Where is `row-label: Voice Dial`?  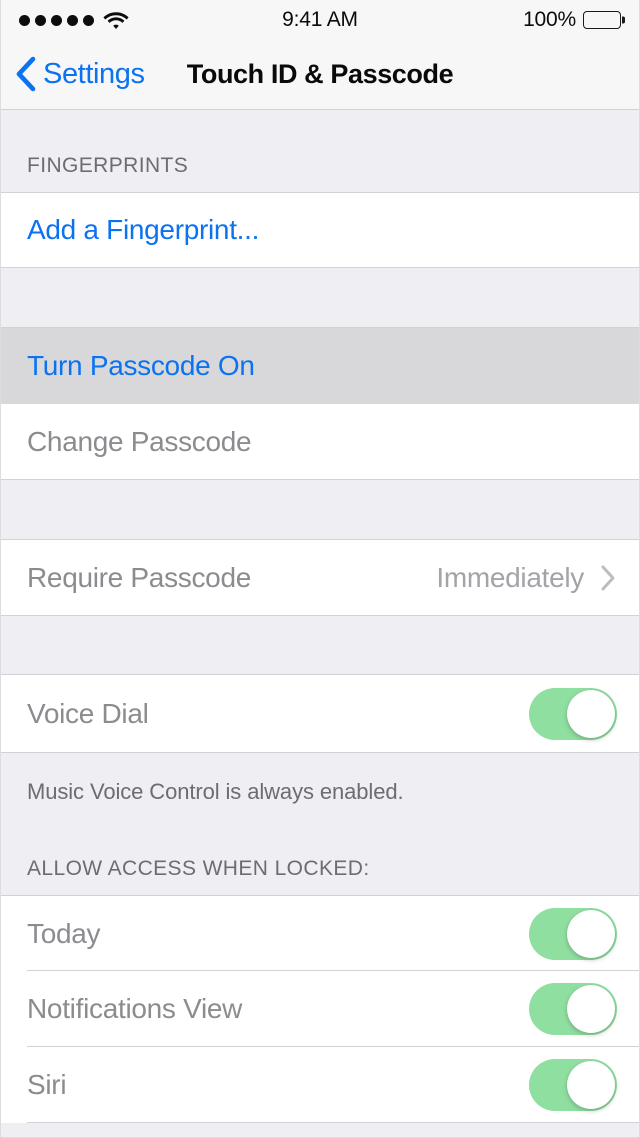 row-label: Voice Dial is located at coordinates (88, 713).